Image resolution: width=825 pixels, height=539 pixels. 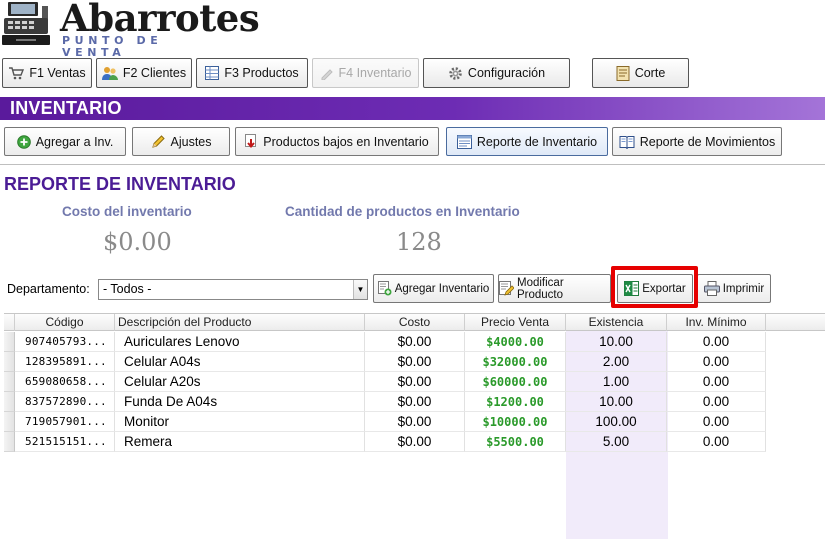 What do you see at coordinates (515, 362) in the screenshot?
I see `cell-precio-venta: $32000.00` at bounding box center [515, 362].